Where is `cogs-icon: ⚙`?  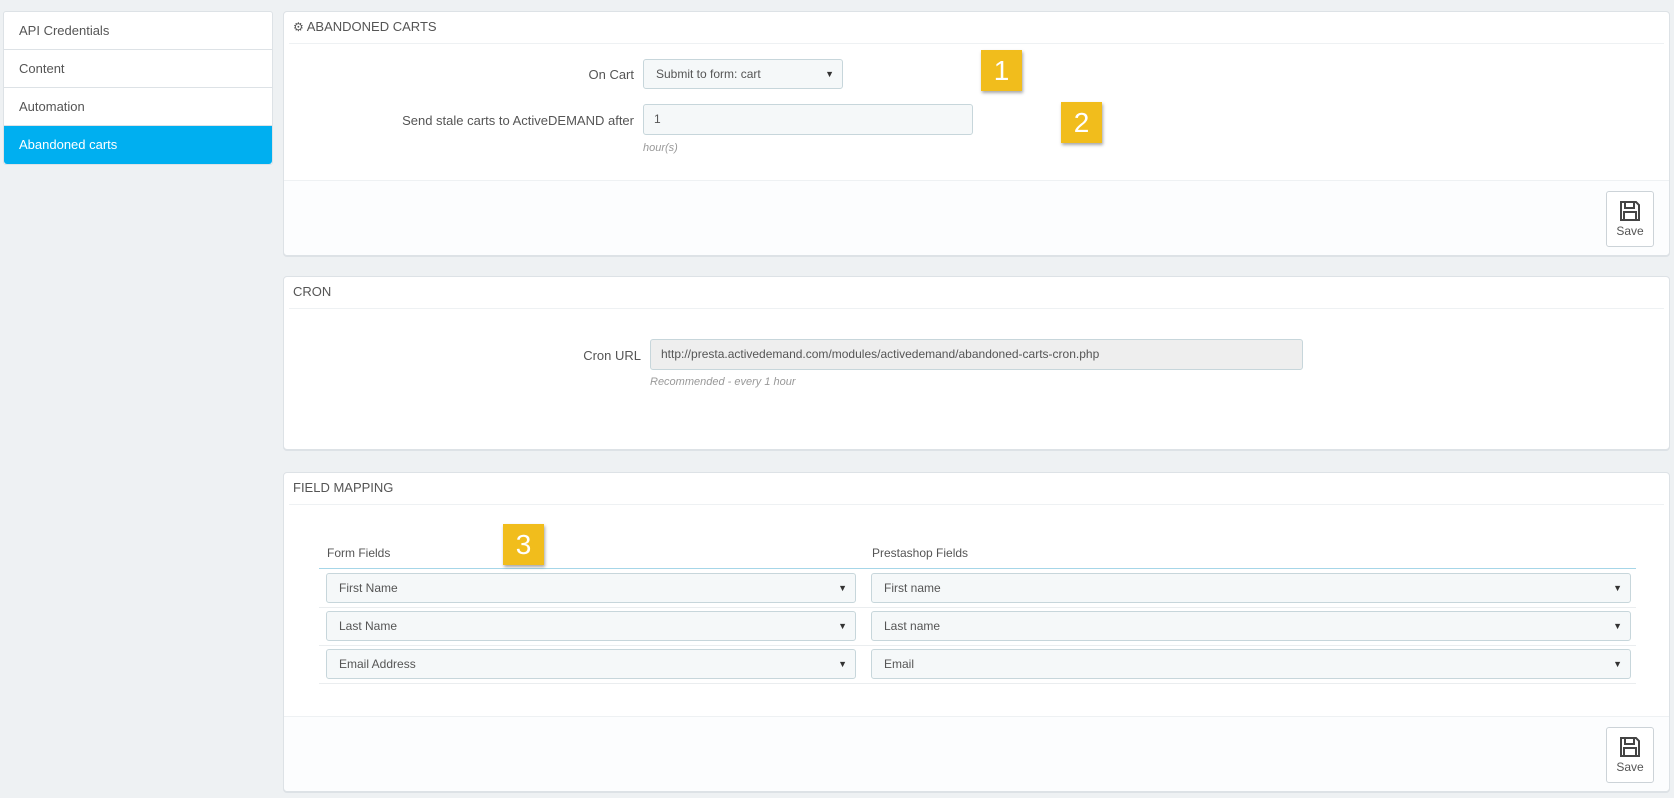 cogs-icon: ⚙ is located at coordinates (298, 27).